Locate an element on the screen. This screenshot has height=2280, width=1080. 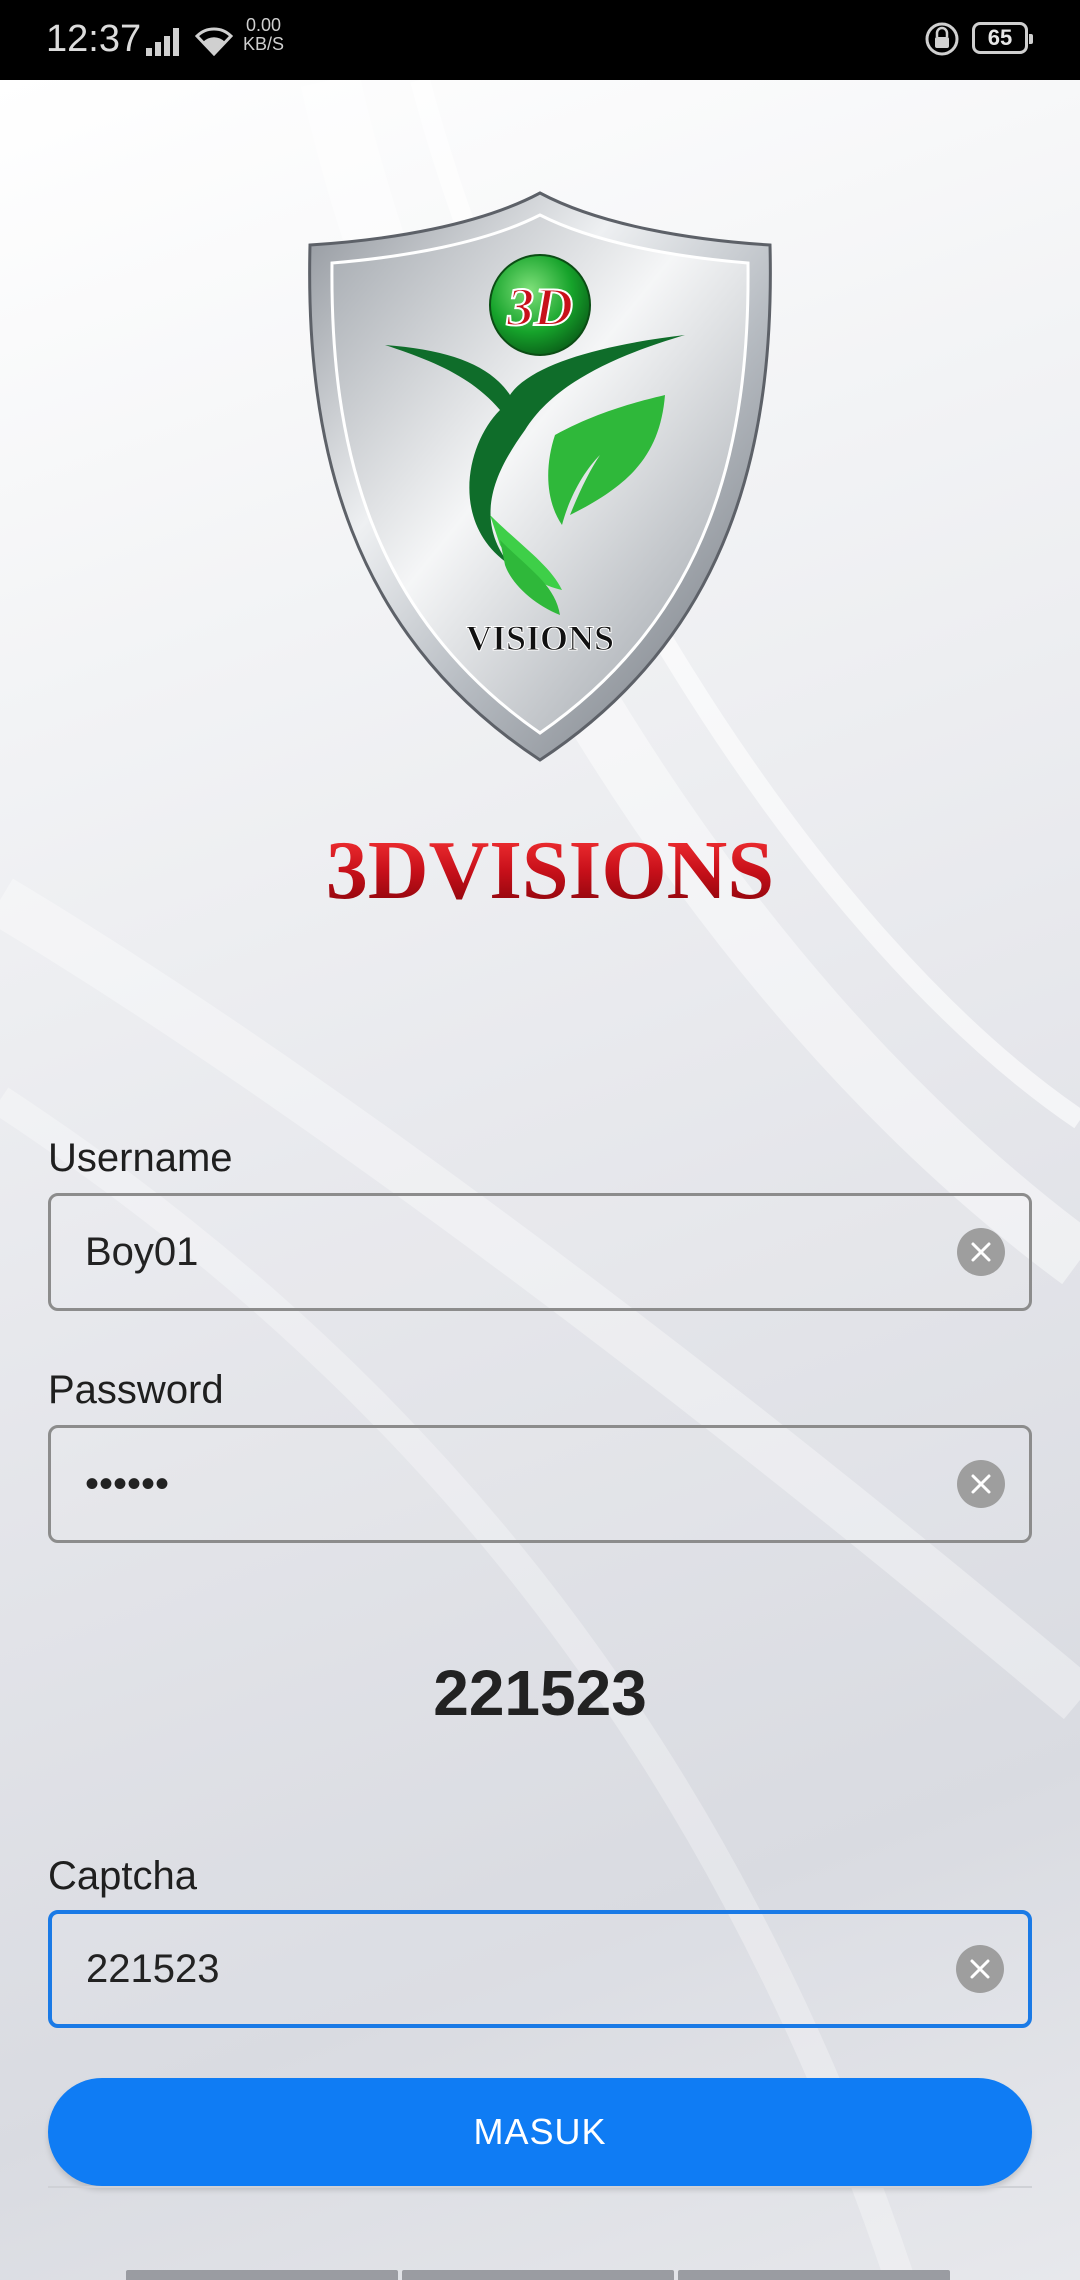
clear-password-button is located at coordinates (981, 1484).